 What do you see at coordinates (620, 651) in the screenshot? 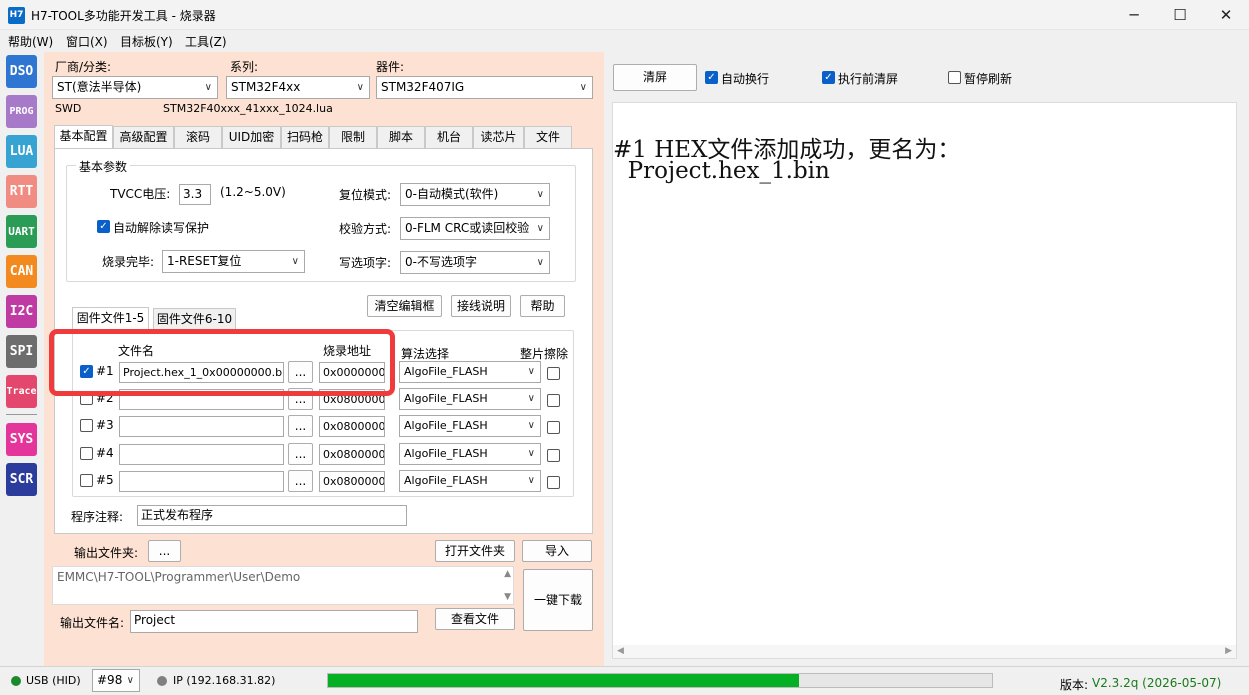
I see `scroll-left-icon: ◀` at bounding box center [620, 651].